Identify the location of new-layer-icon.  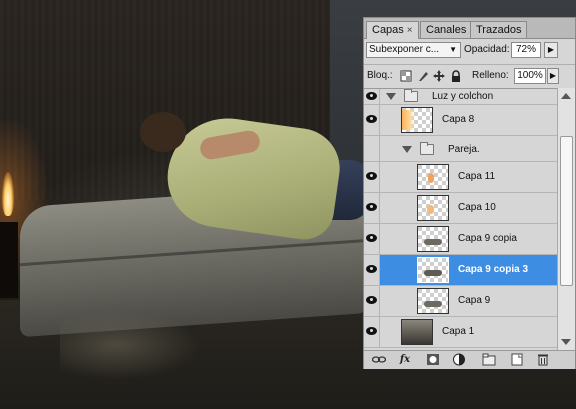
(517, 359).